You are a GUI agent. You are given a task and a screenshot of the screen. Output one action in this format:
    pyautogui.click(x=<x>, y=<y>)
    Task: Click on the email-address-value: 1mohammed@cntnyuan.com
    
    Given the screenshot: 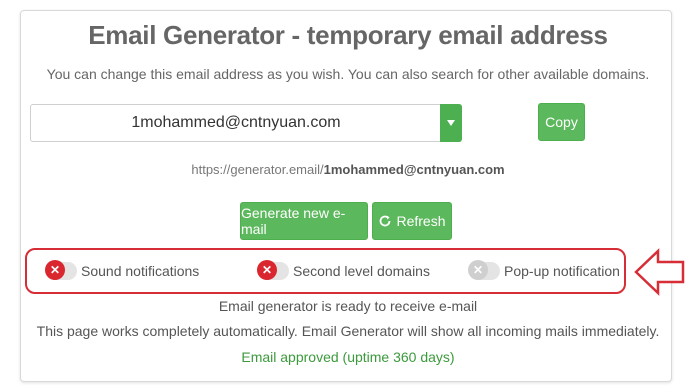 What is the action you would take?
    pyautogui.click(x=236, y=122)
    